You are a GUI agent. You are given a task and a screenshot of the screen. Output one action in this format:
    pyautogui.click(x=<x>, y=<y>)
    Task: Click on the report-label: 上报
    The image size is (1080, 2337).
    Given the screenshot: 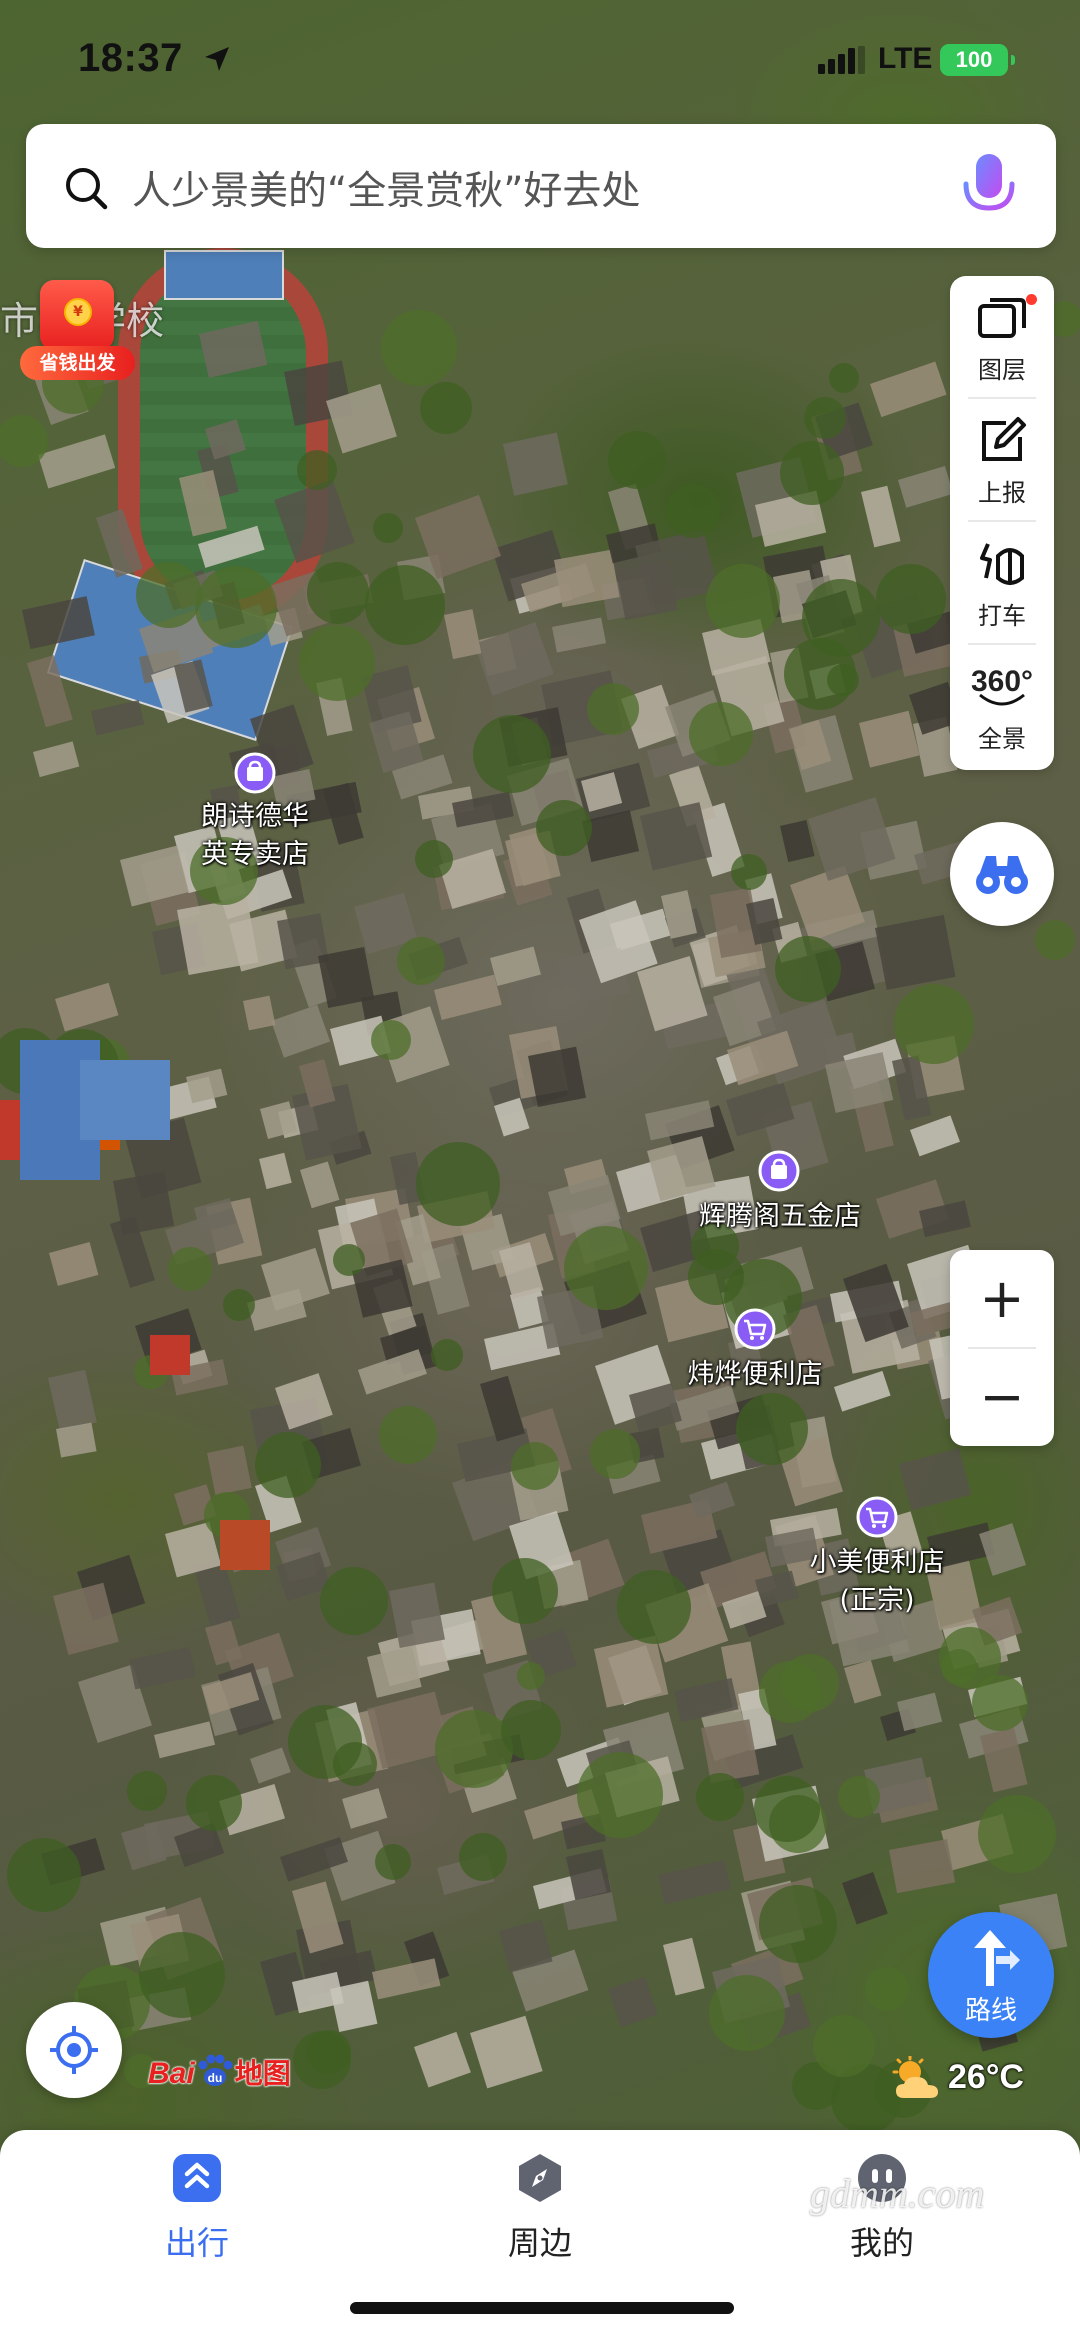 What is the action you would take?
    pyautogui.click(x=1002, y=493)
    